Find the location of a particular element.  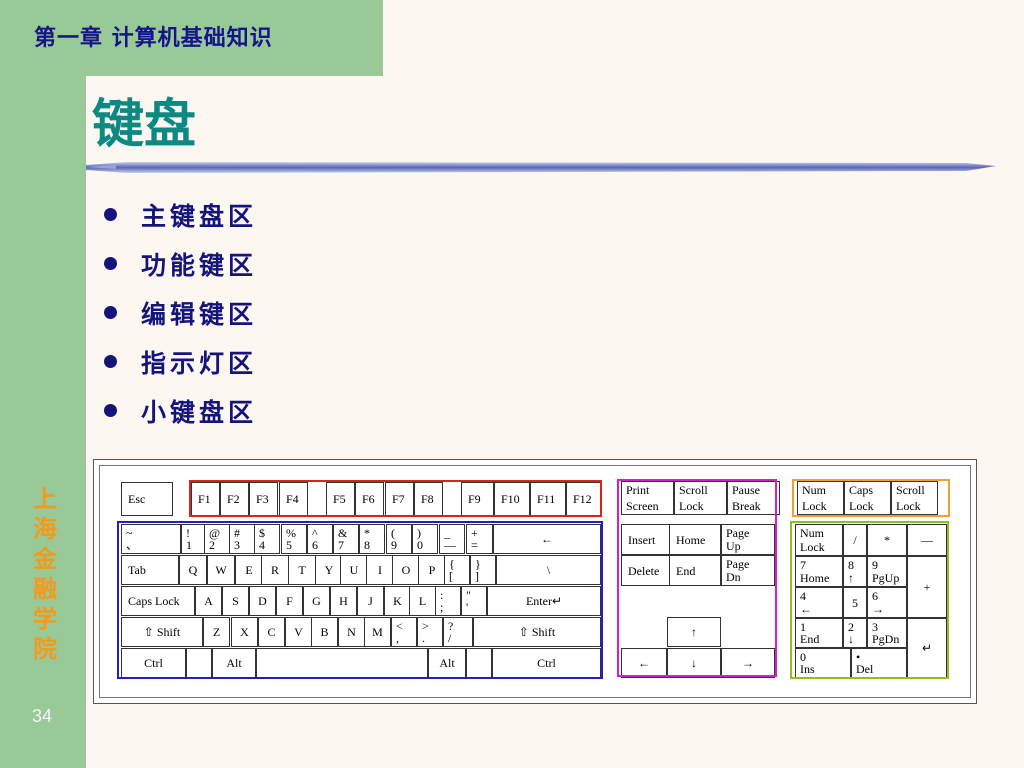

letter-key: U is located at coordinates (354, 570).